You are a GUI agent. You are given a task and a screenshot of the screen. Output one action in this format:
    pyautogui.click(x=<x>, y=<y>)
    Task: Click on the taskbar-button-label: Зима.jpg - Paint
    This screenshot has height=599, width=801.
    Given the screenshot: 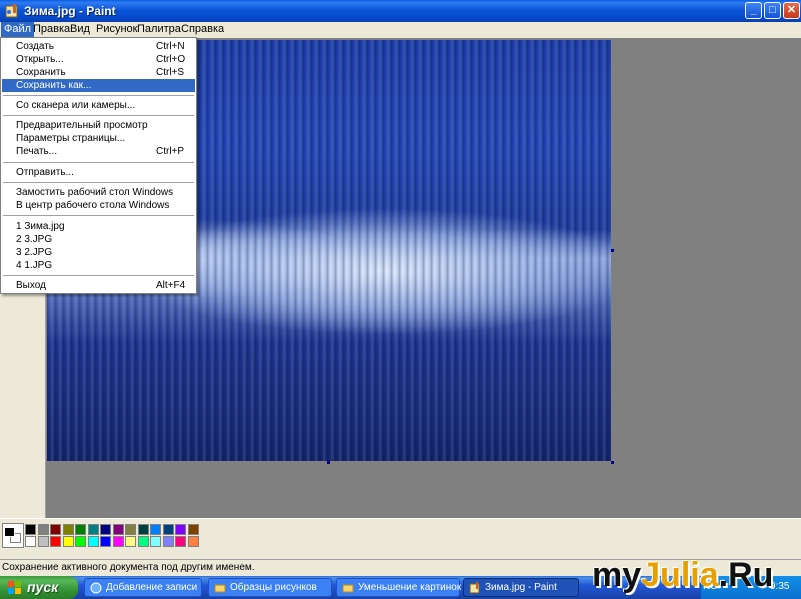 What is the action you would take?
    pyautogui.click(x=521, y=587)
    